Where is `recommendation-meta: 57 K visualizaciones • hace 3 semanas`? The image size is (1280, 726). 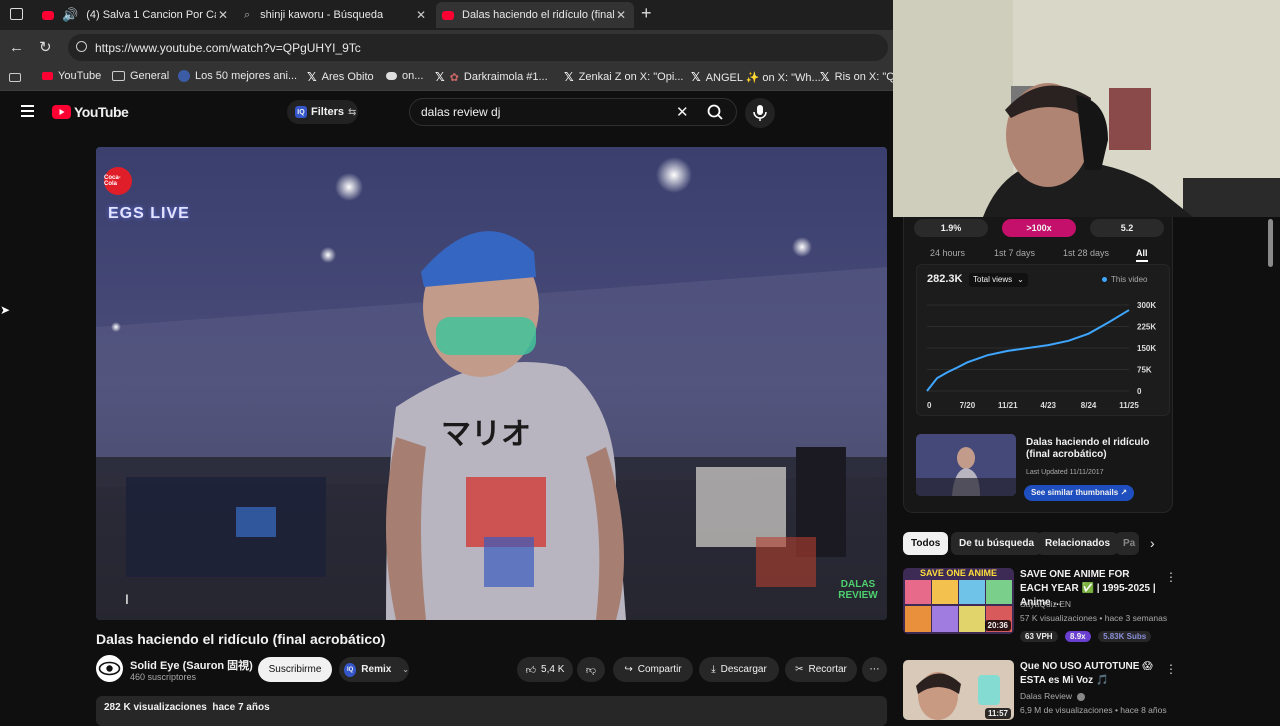 recommendation-meta: 57 K visualizaciones • hace 3 semanas is located at coordinates (1094, 618).